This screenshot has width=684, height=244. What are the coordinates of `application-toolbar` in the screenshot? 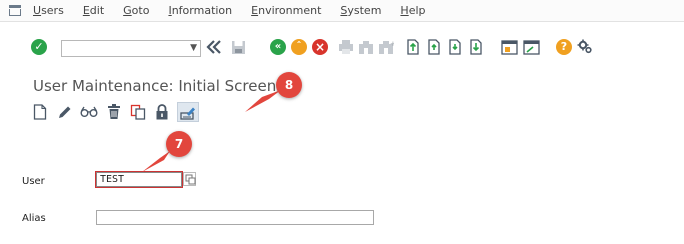 It's located at (342, 112).